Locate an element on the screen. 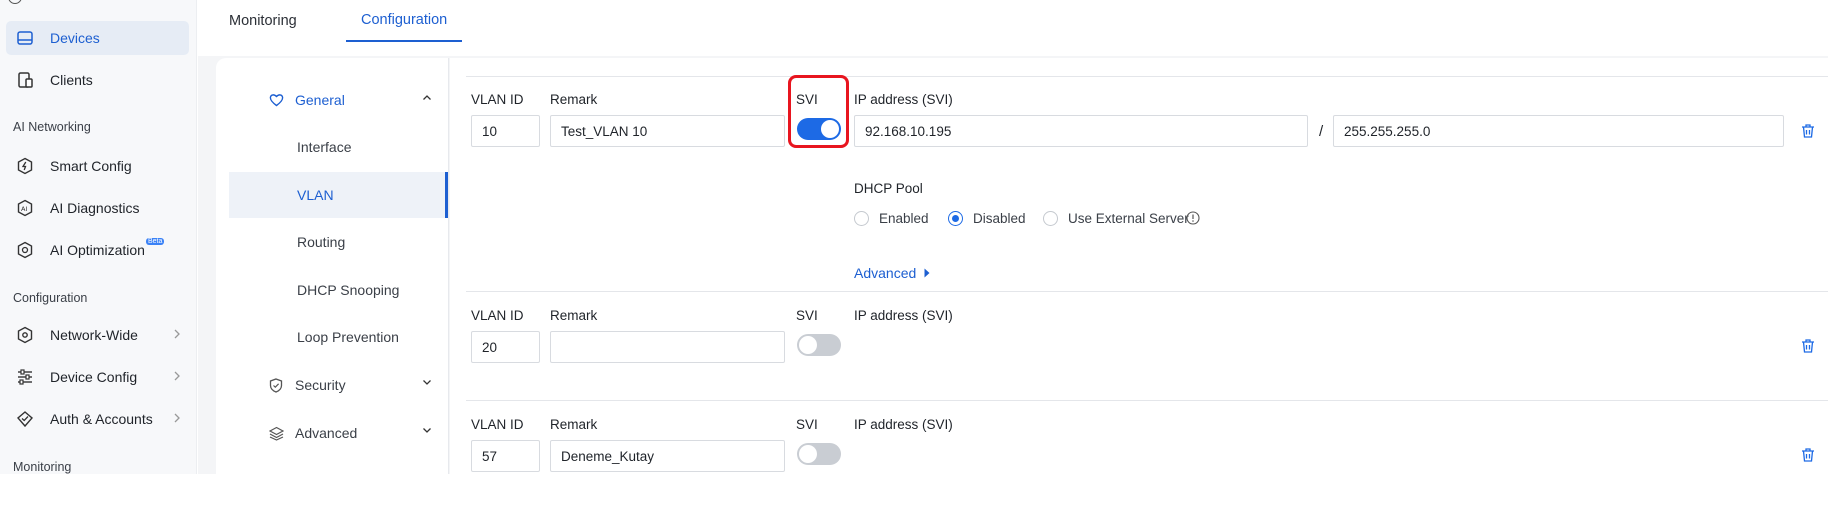 The height and width of the screenshot is (513, 1828). ai-optimization-icon is located at coordinates (25, 250).